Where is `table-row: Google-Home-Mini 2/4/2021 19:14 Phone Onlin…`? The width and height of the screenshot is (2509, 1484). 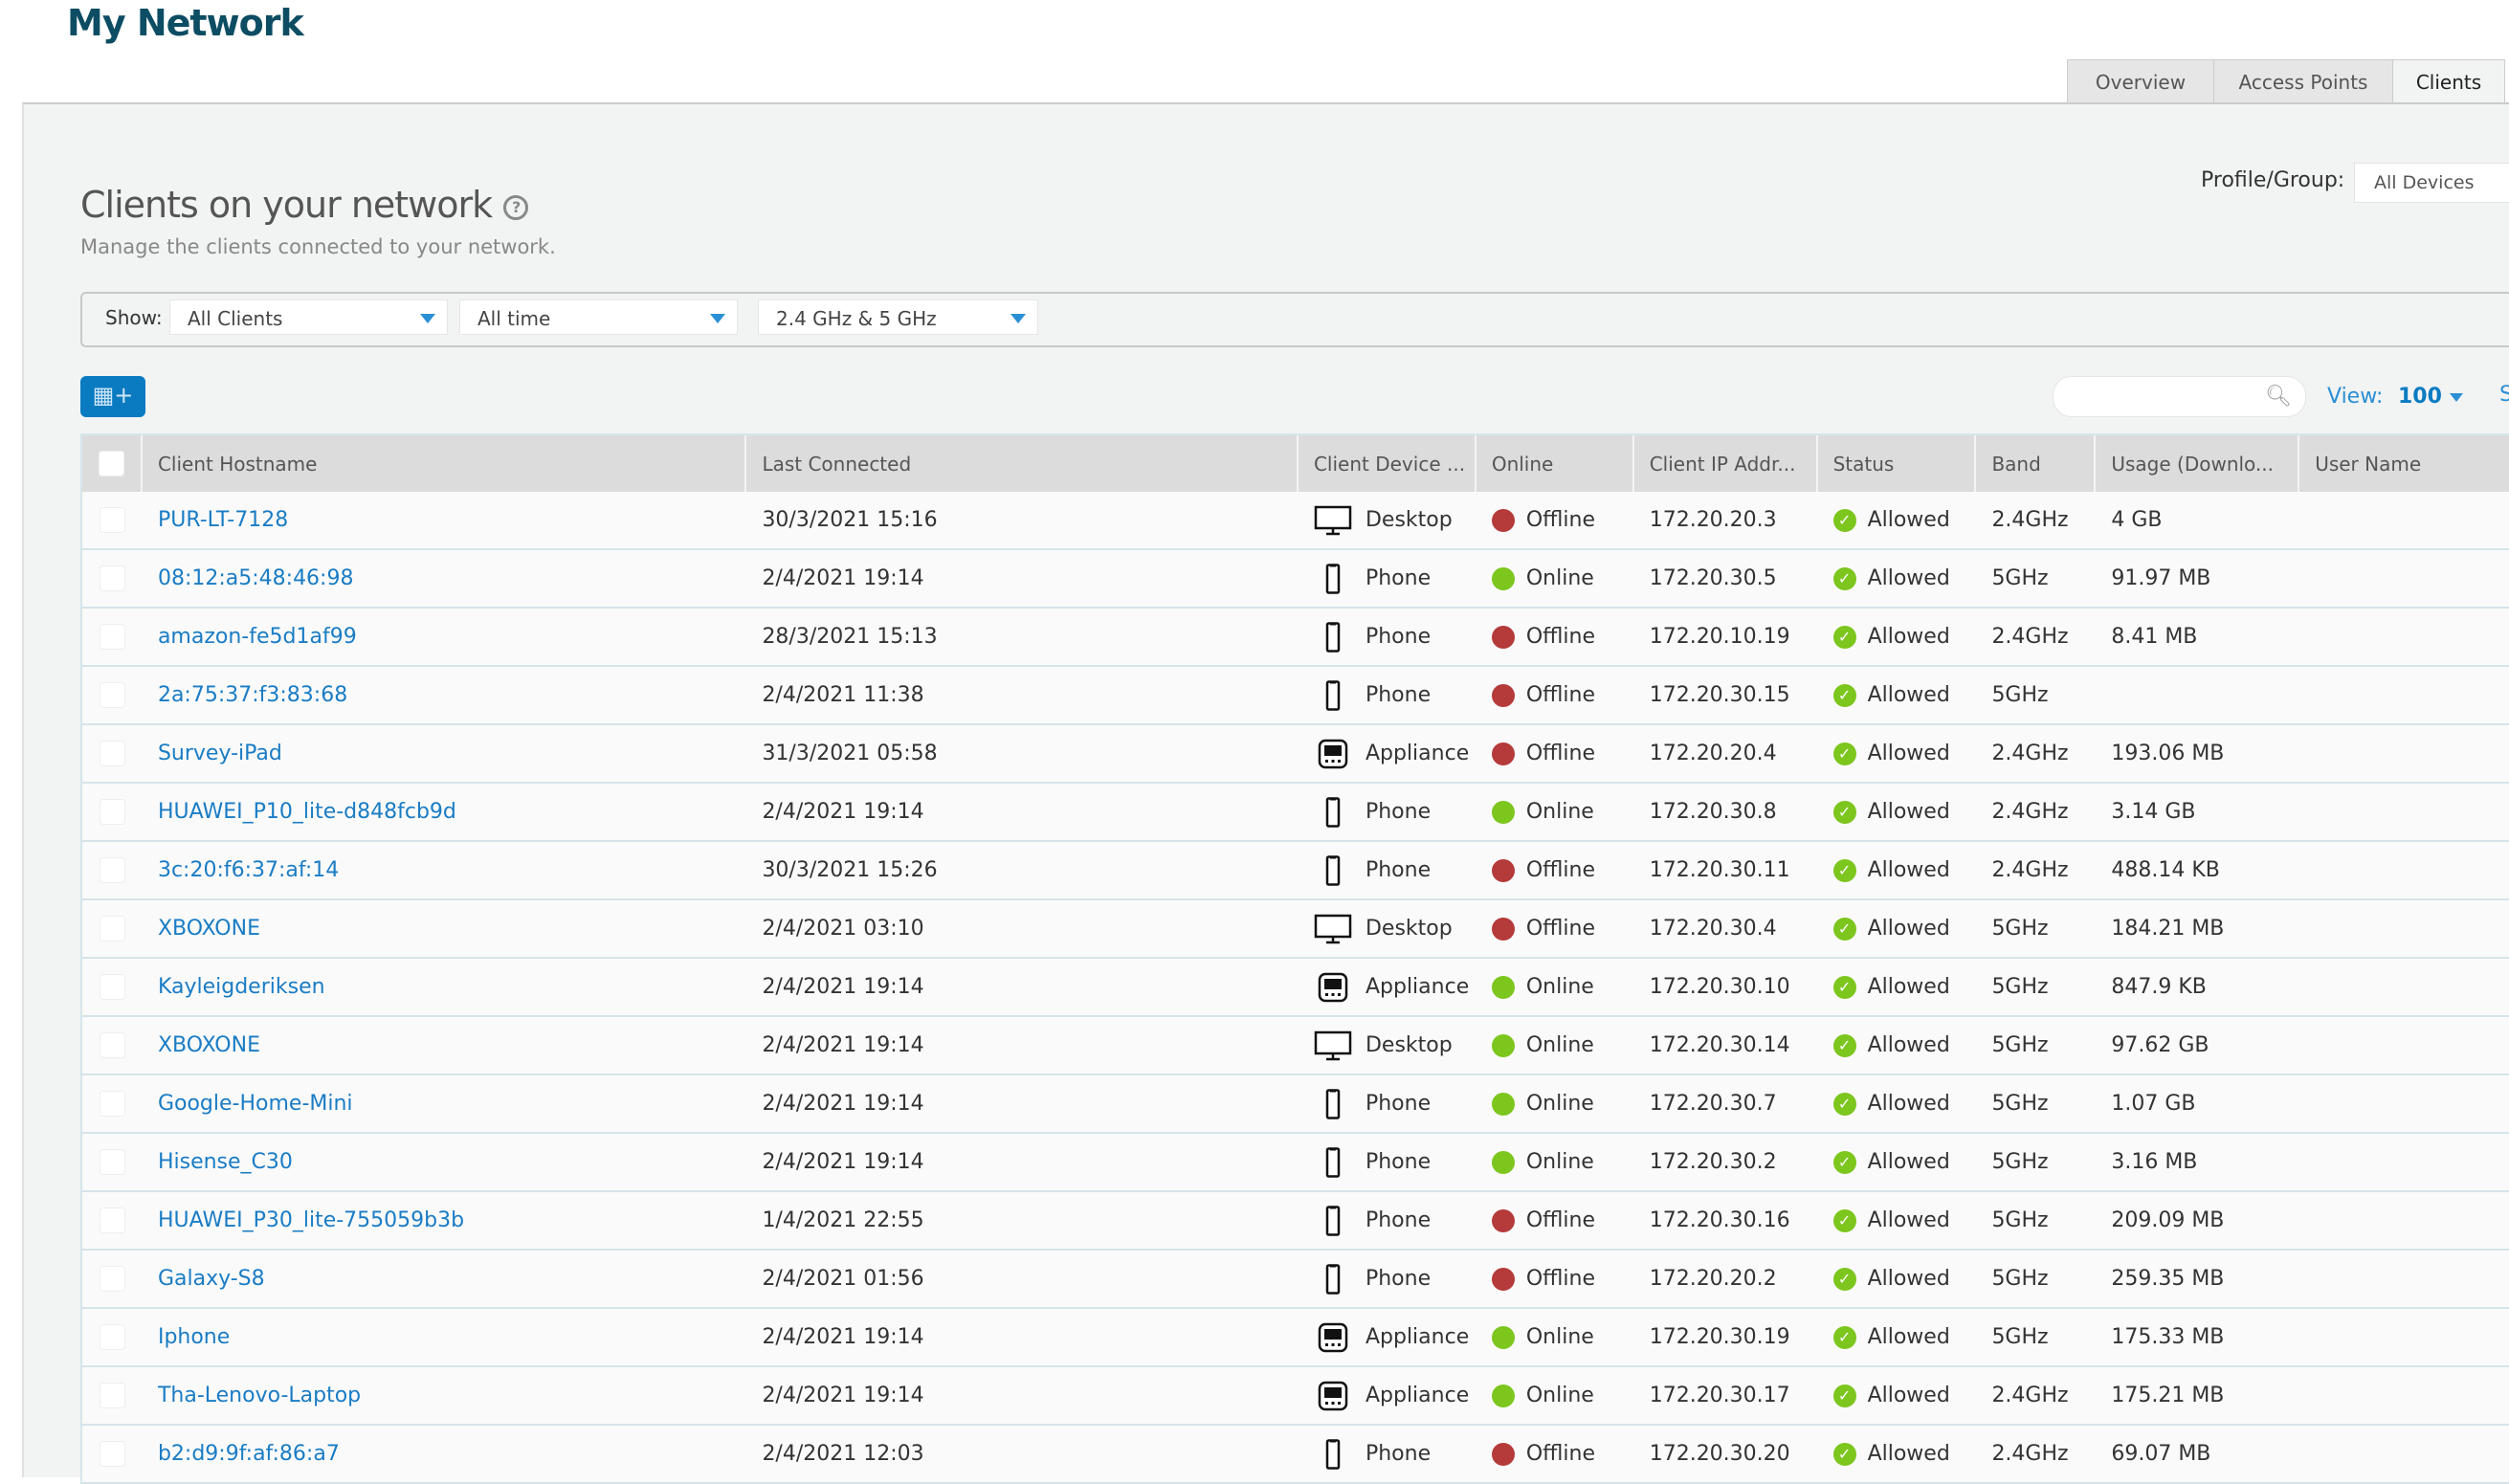 table-row: Google-Home-Mini 2/4/2021 19:14 Phone Onlin… is located at coordinates (1295, 1104).